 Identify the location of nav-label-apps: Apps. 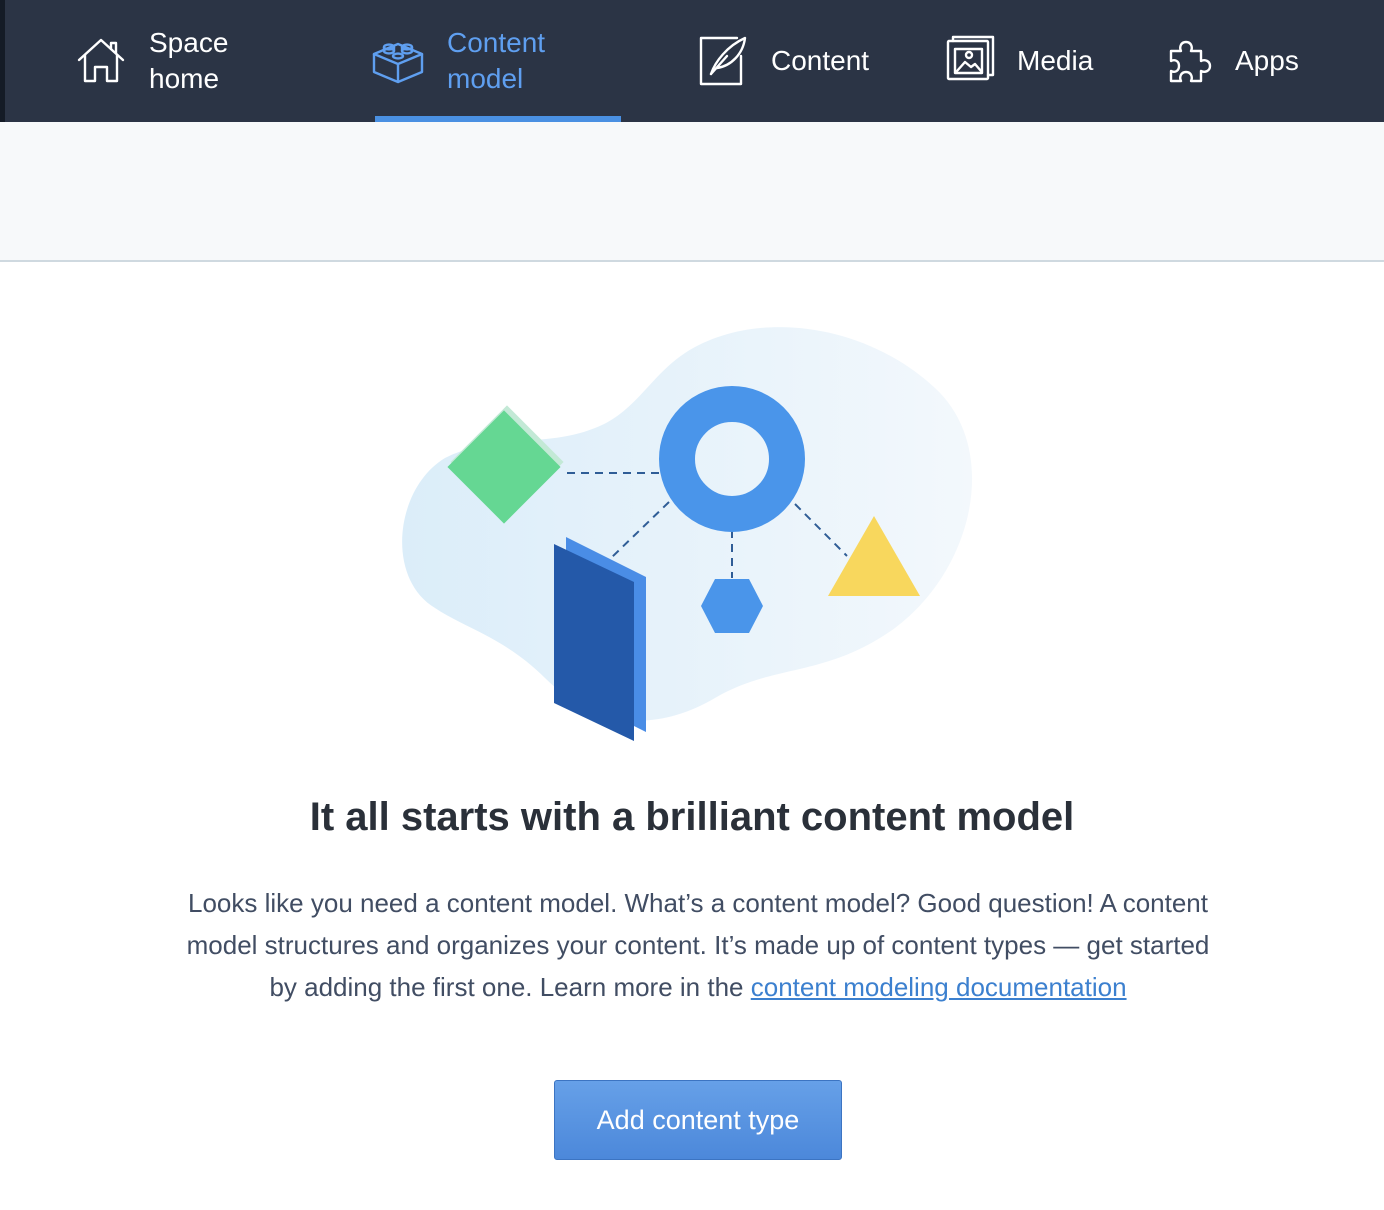
(1267, 60).